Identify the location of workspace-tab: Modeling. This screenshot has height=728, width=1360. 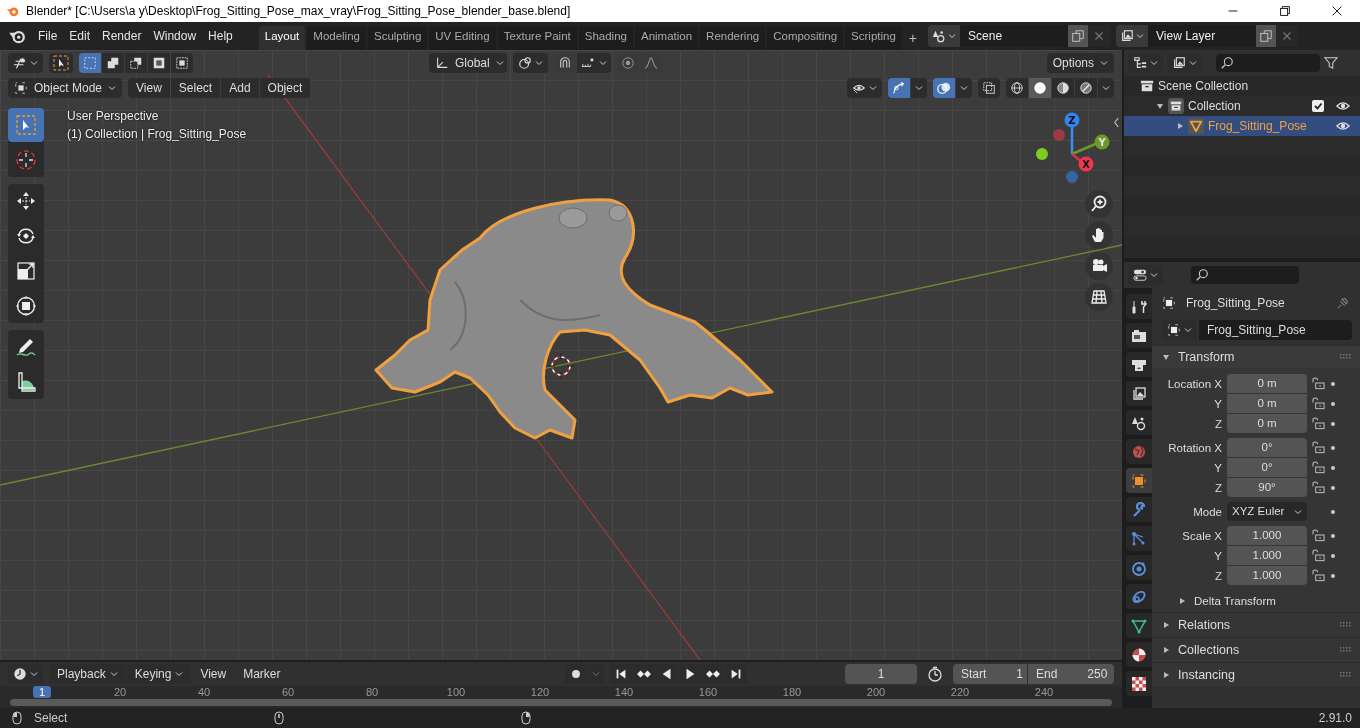
(336, 38).